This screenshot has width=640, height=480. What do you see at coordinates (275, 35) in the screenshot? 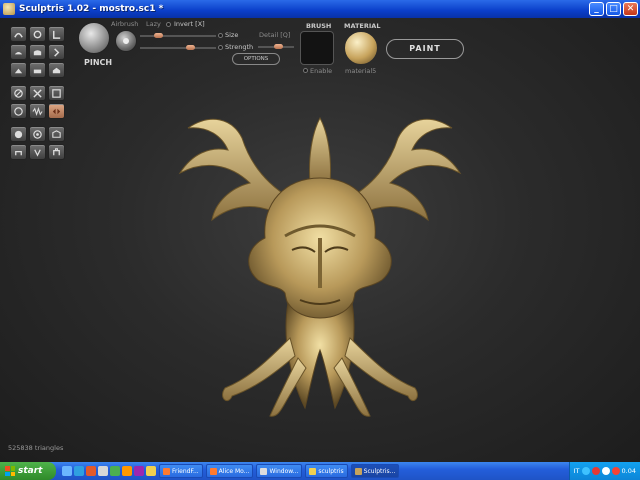
I see `detail-label: Detail [Q]` at bounding box center [275, 35].